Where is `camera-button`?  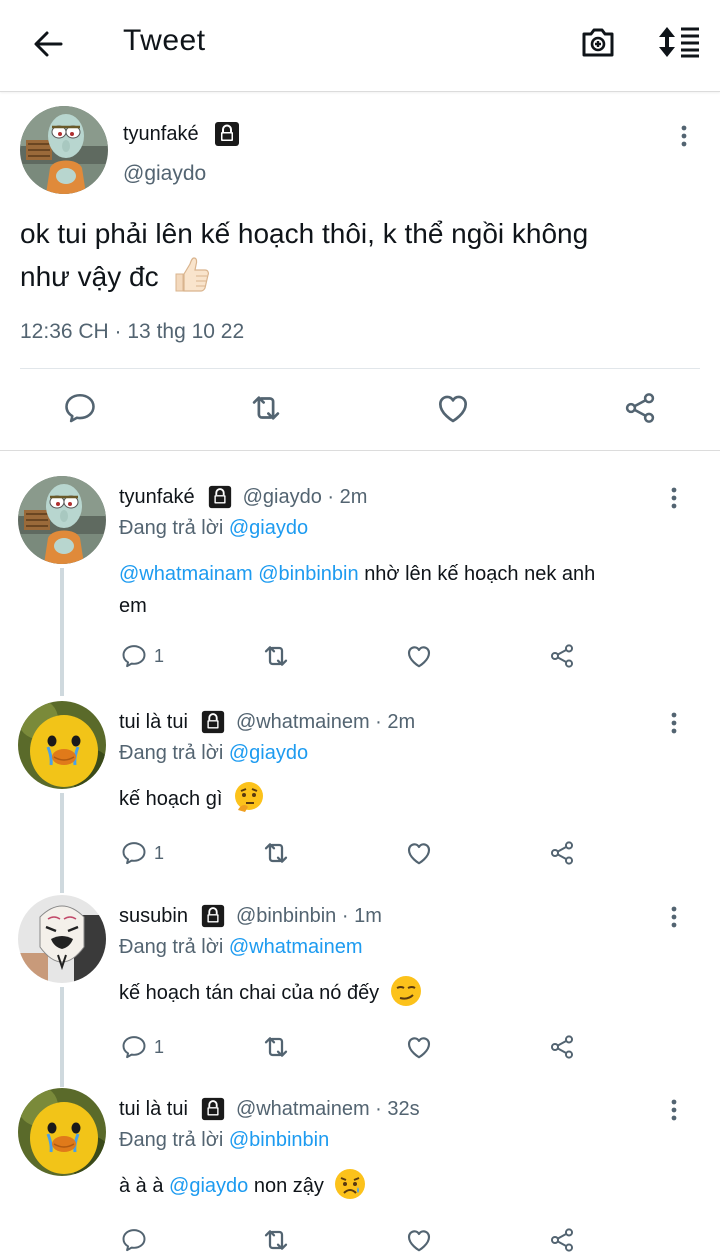 camera-button is located at coordinates (598, 42).